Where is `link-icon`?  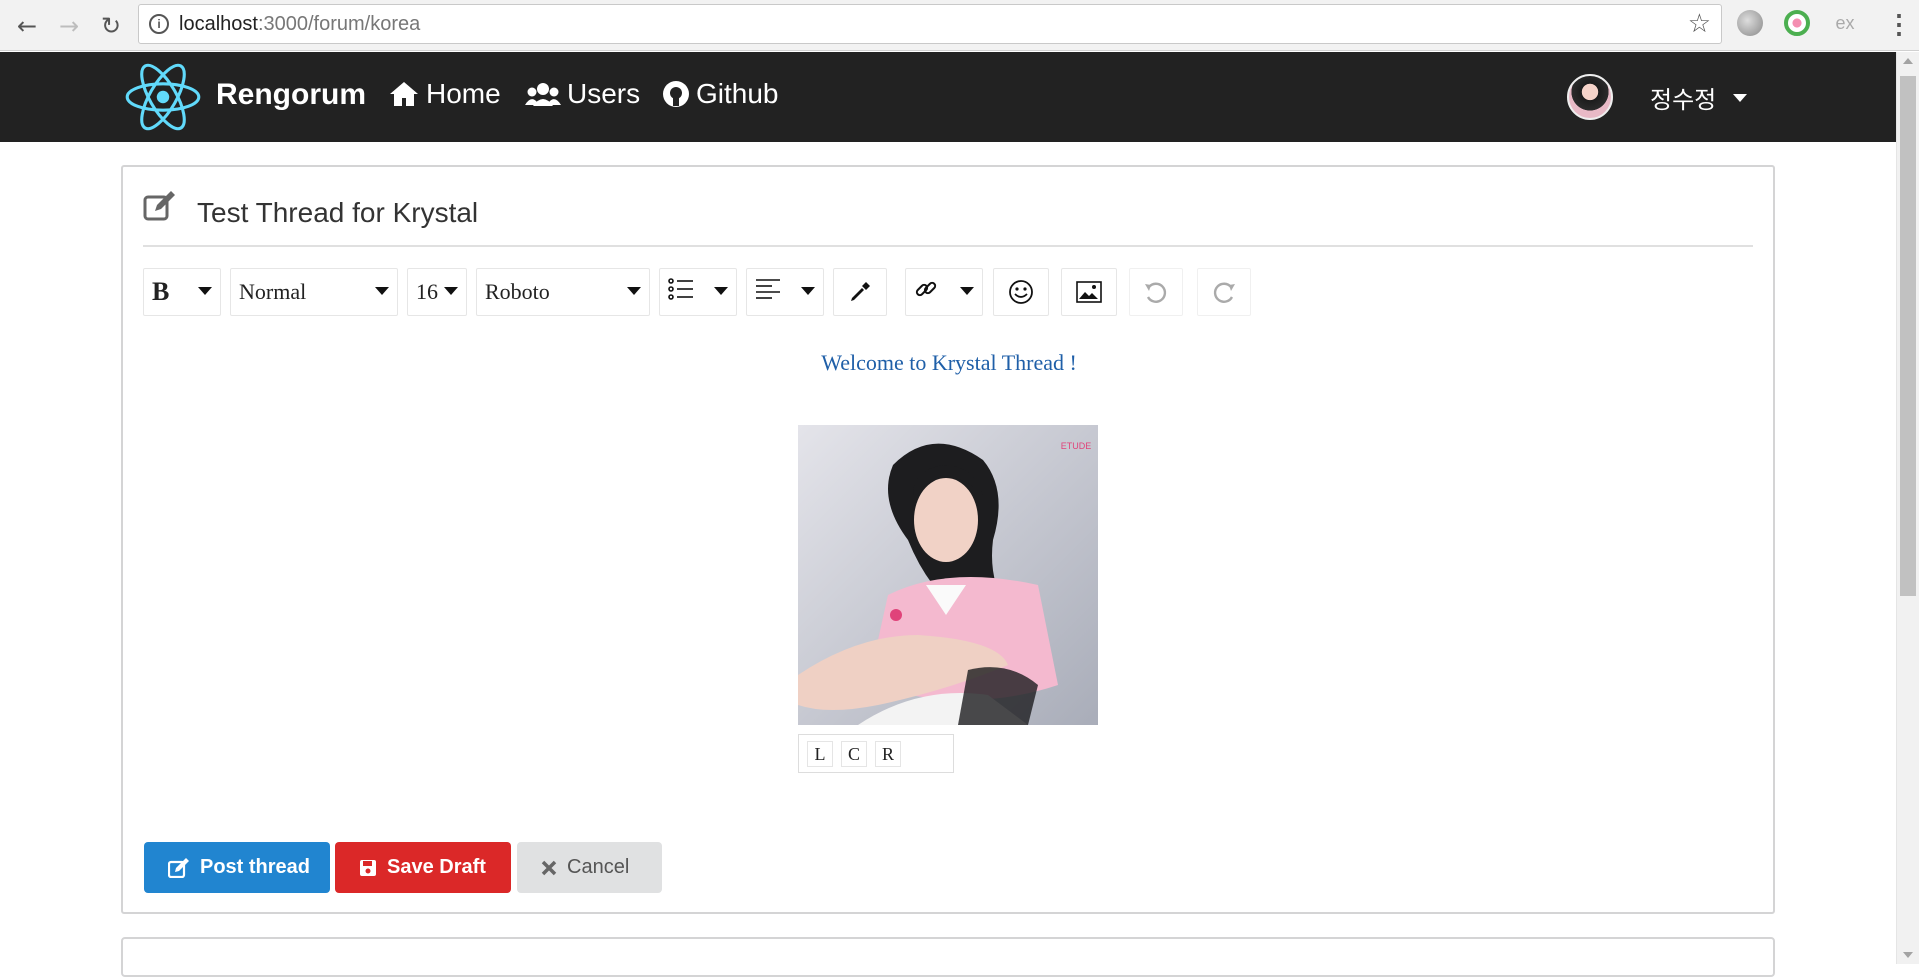 link-icon is located at coordinates (922, 292).